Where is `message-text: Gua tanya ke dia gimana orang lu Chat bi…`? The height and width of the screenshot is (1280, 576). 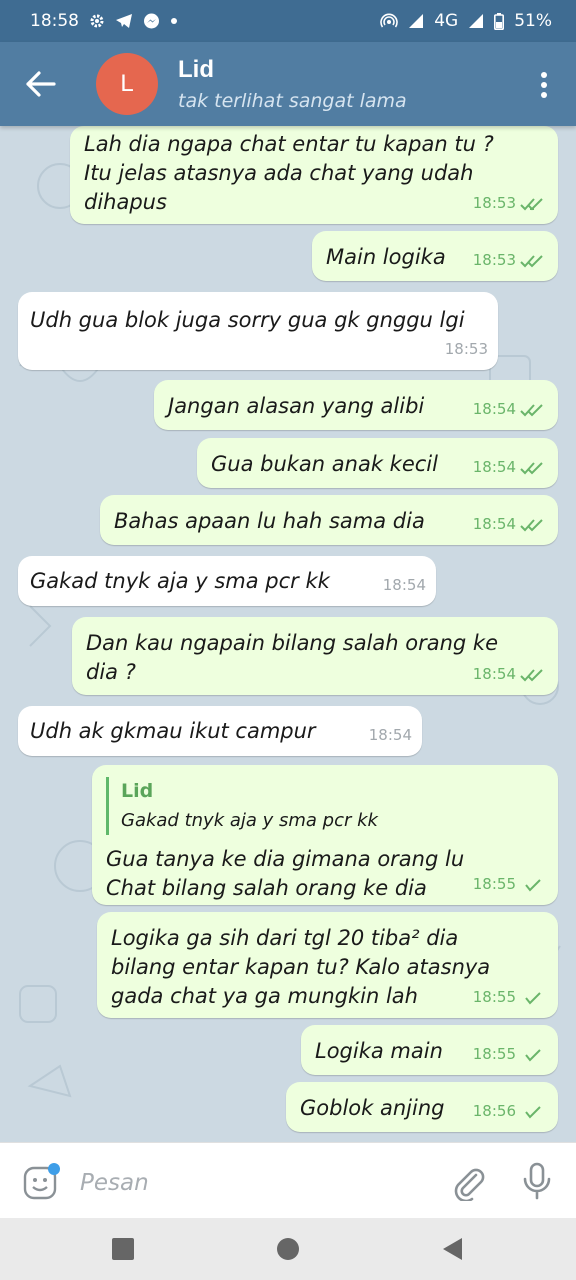
message-text: Gua tanya ke dia gimana orang lu Chat bi… is located at coordinates (285, 873).